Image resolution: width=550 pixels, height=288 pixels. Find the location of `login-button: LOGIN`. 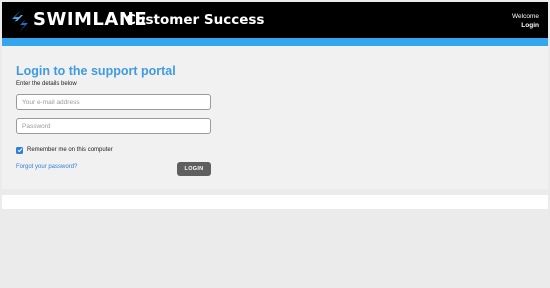

login-button: LOGIN is located at coordinates (194, 169).